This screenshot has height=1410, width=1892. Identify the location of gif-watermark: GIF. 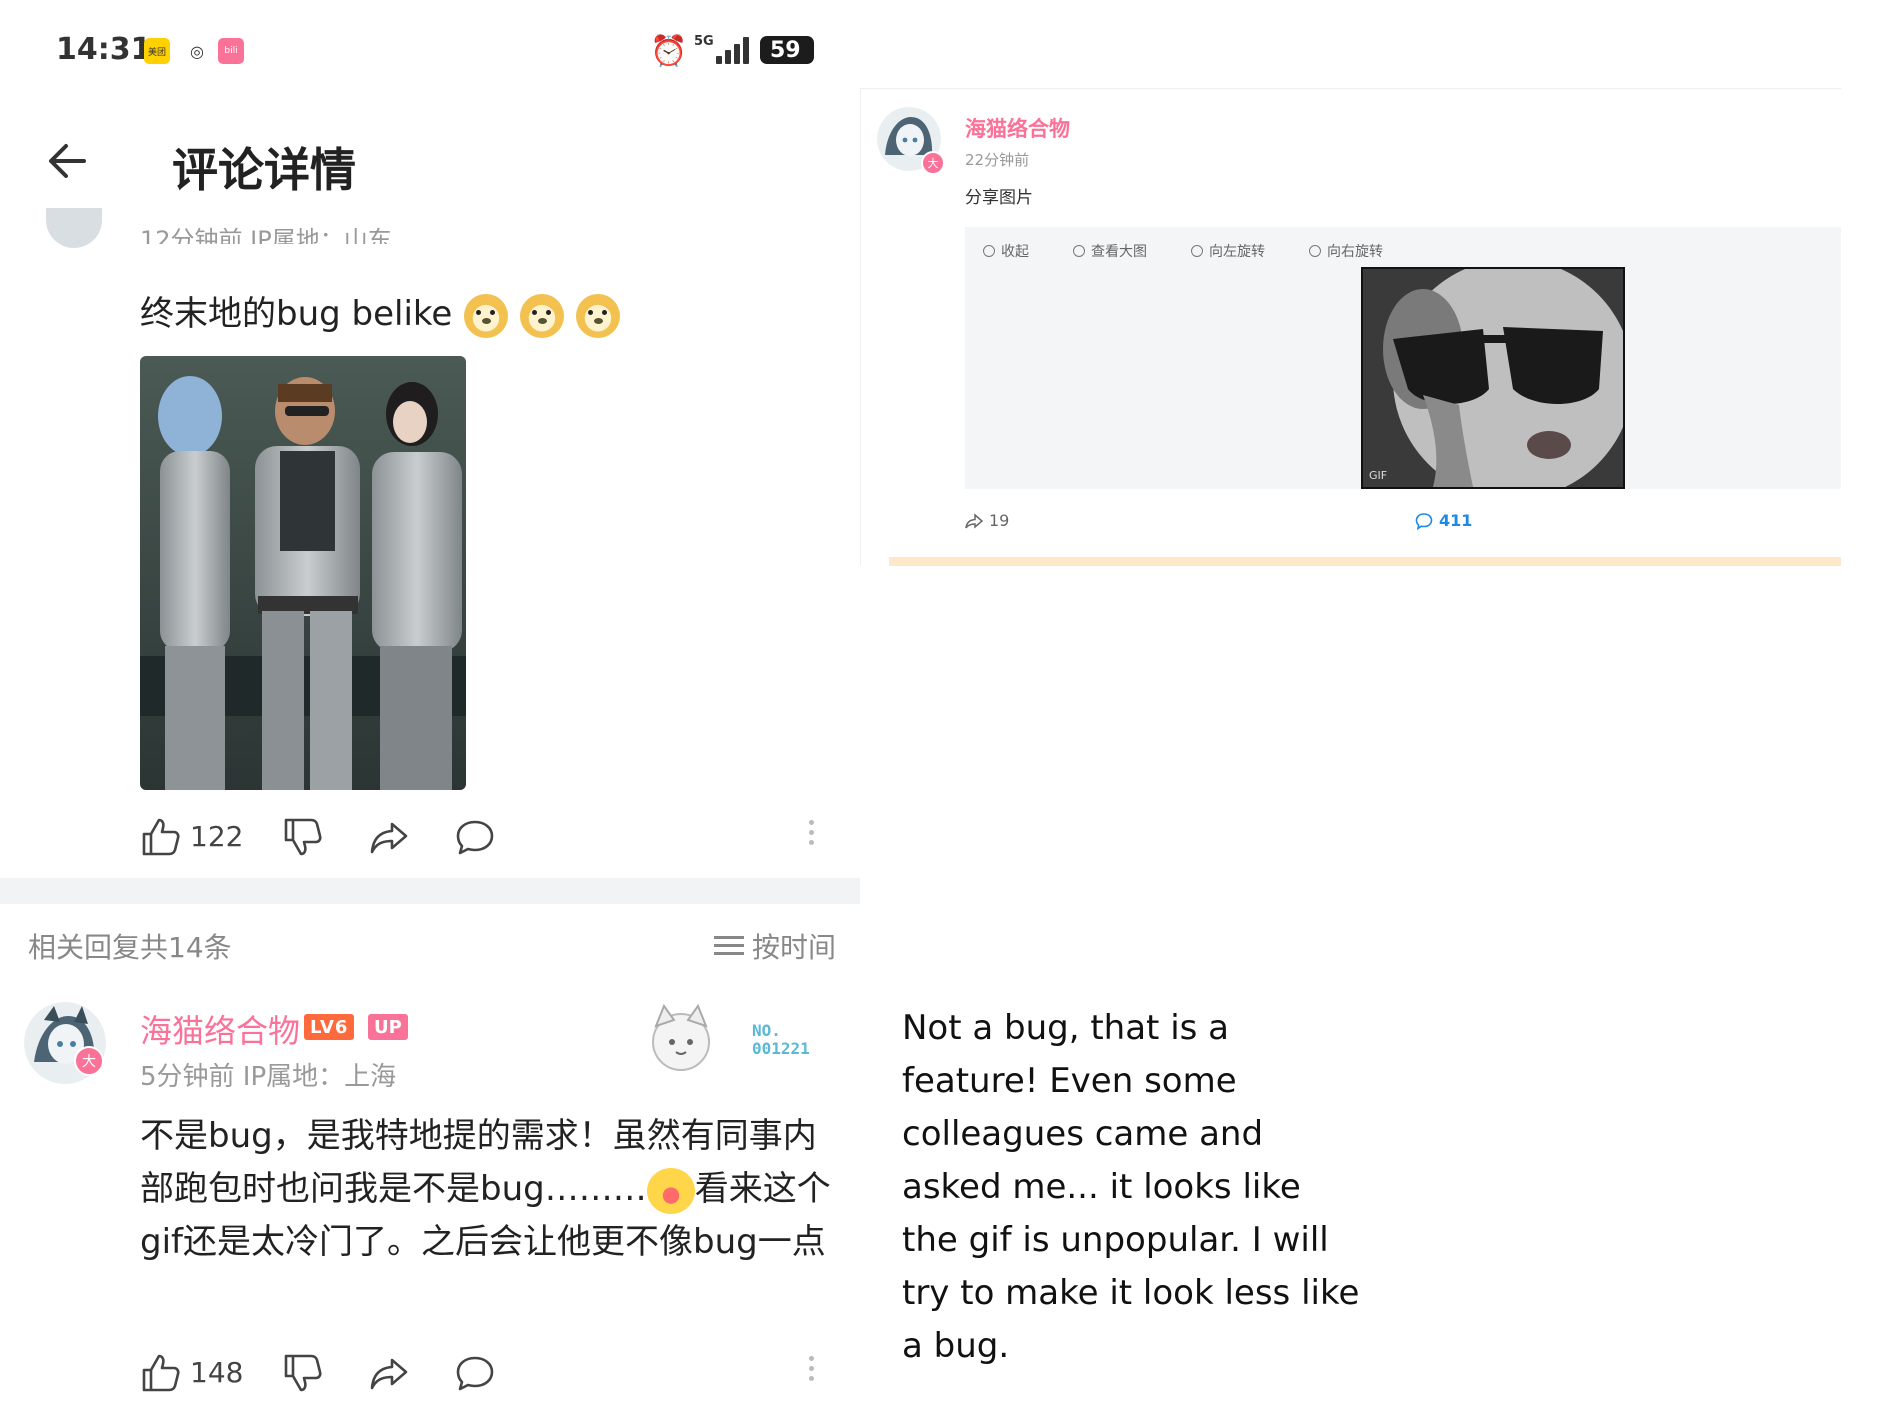
(1378, 475).